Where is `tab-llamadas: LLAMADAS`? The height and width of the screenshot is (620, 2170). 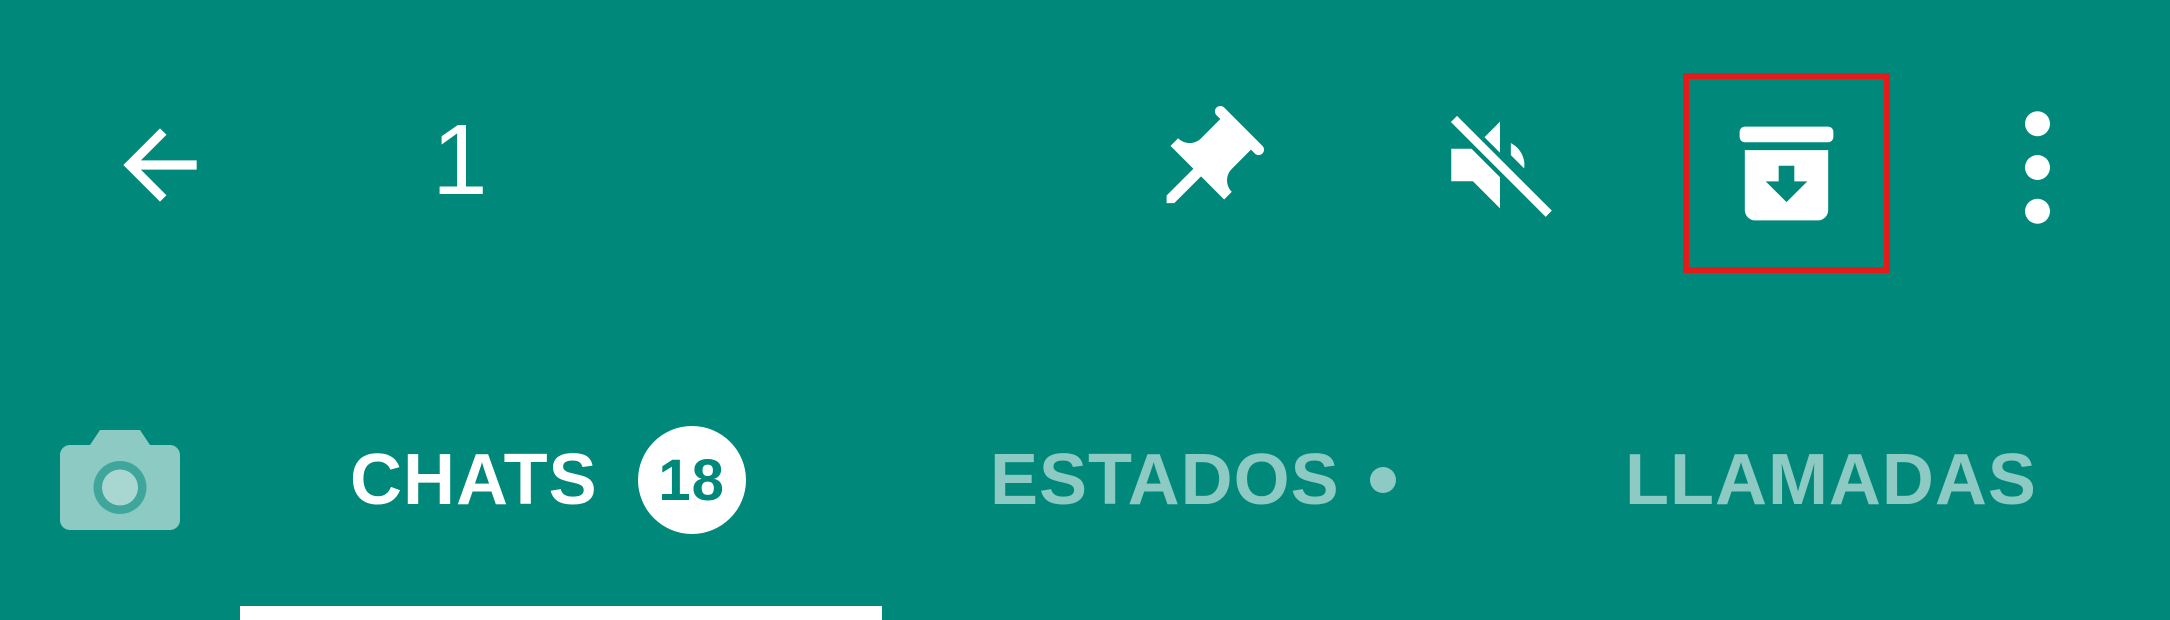
tab-llamadas: LLAMADAS is located at coordinates (1831, 480).